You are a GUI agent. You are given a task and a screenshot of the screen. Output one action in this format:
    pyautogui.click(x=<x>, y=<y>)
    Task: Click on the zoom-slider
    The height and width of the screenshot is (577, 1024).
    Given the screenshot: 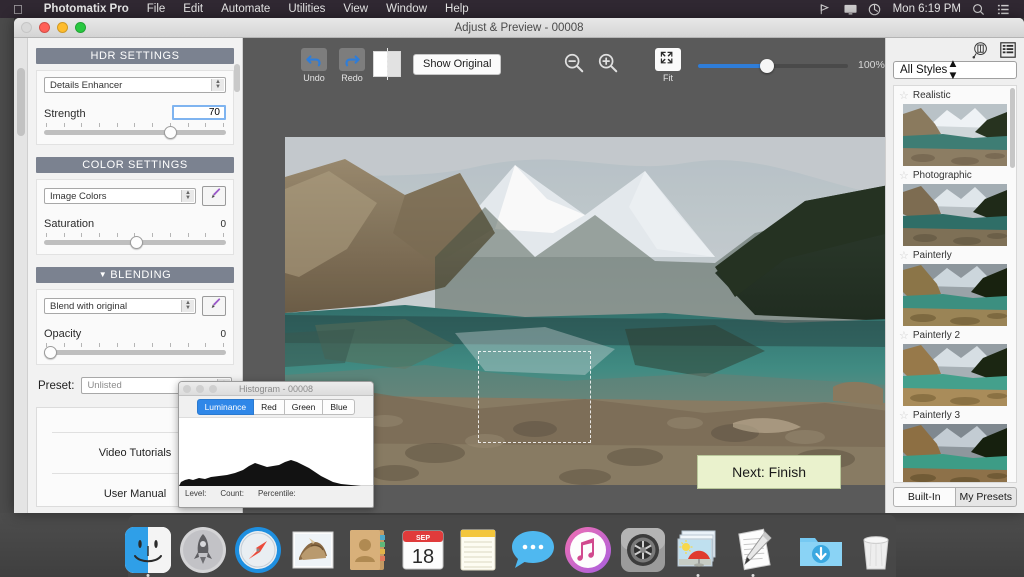 What is the action you would take?
    pyautogui.click(x=773, y=66)
    